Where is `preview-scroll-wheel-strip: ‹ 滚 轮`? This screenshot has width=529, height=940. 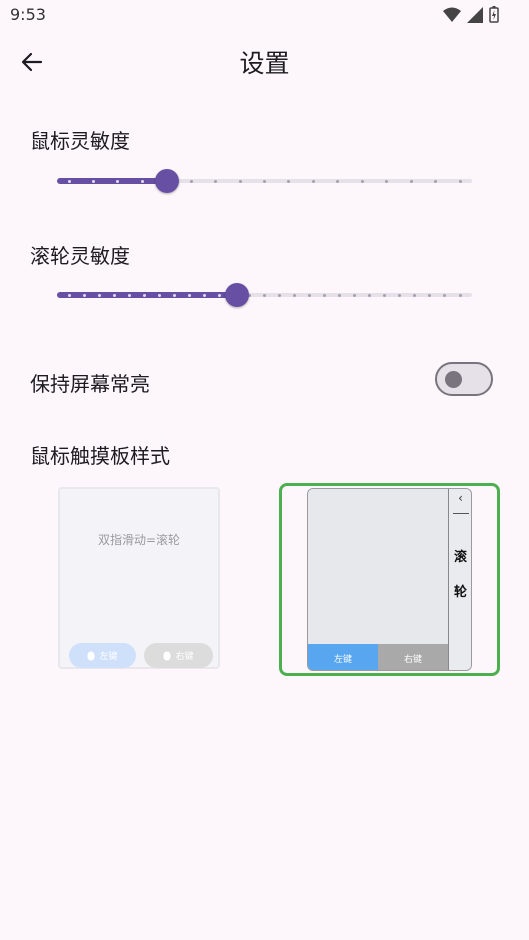
preview-scroll-wheel-strip: ‹ 滚 轮 is located at coordinates (459, 579).